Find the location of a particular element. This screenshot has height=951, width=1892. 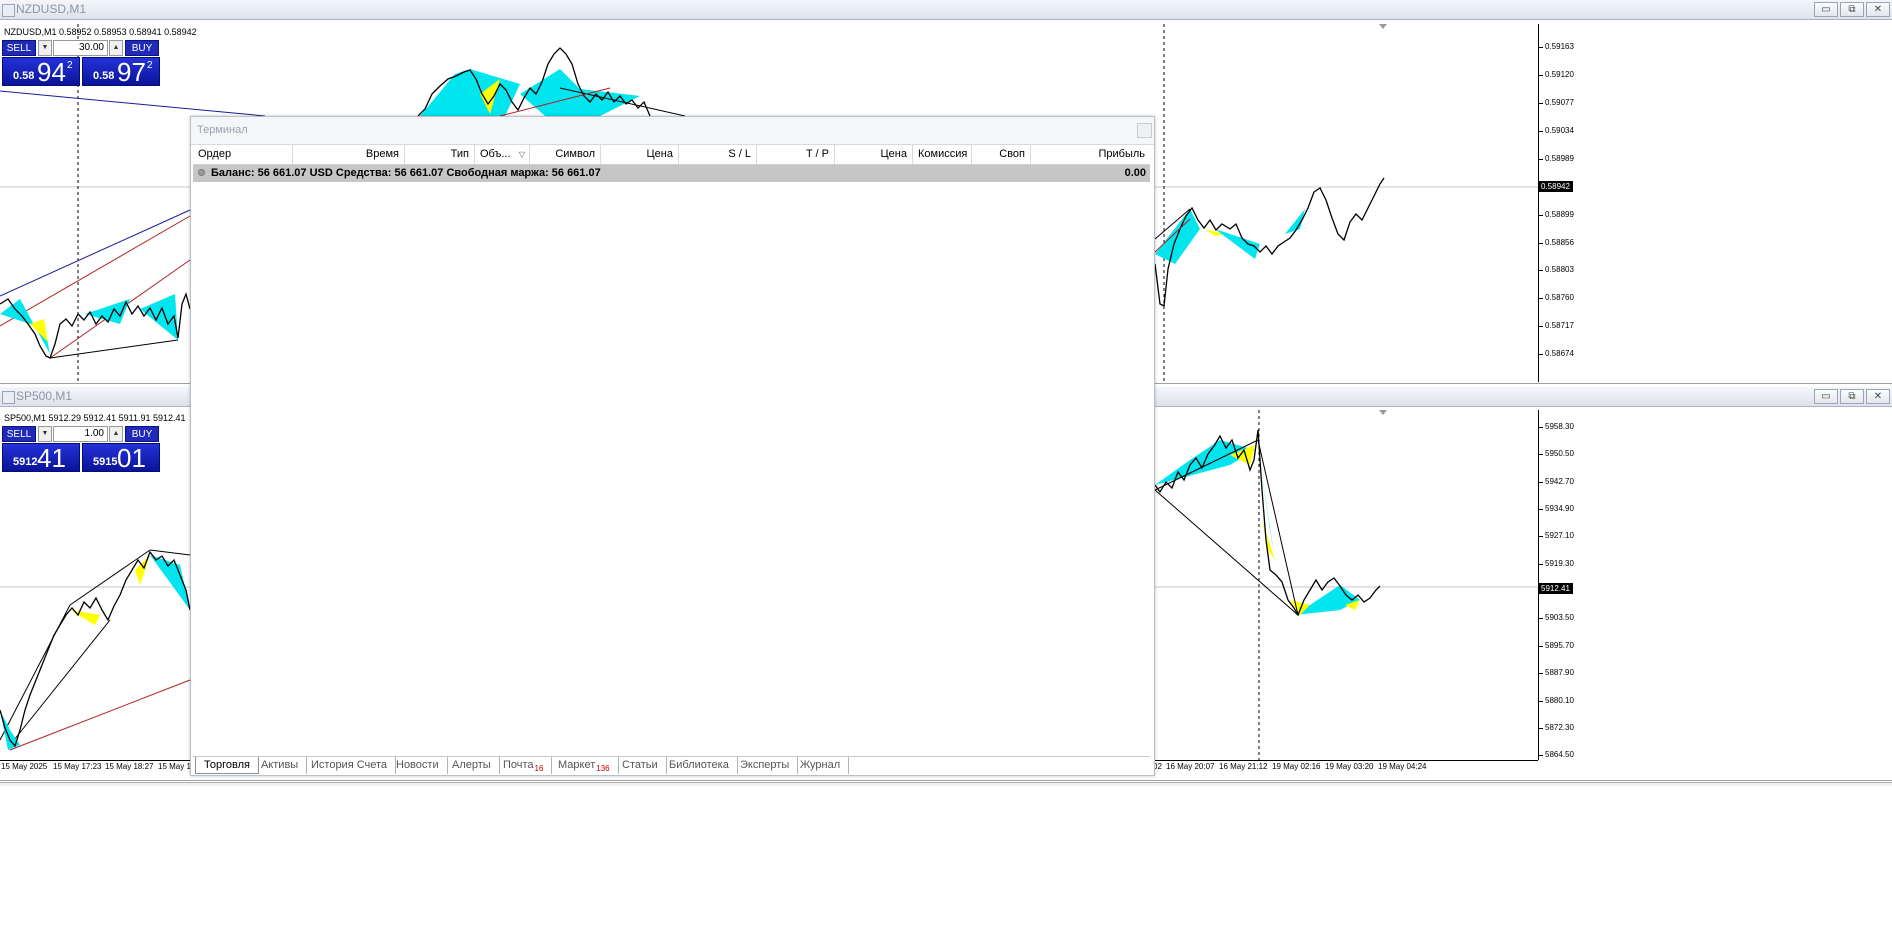

column-header-tp: T / P is located at coordinates (796, 154).